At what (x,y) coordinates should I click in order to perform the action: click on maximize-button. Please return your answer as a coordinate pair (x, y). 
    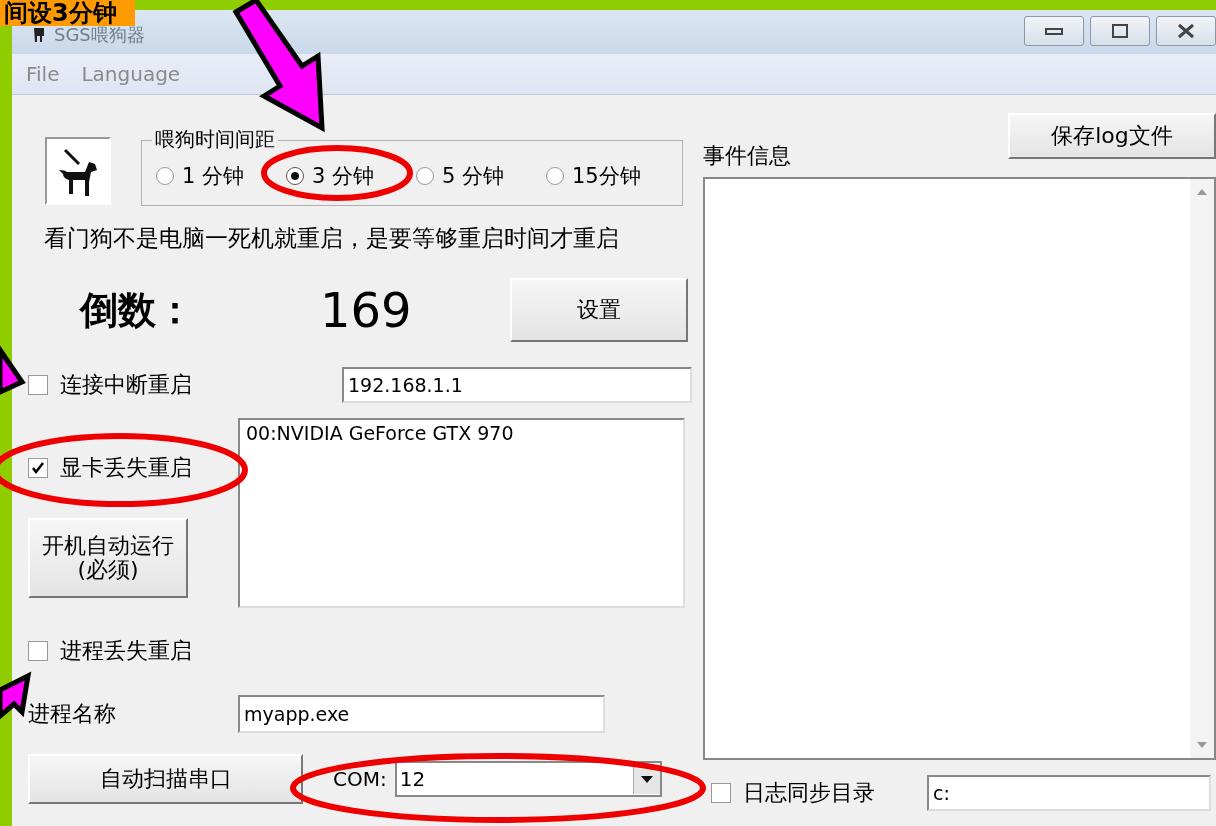
    Looking at the image, I should click on (1120, 31).